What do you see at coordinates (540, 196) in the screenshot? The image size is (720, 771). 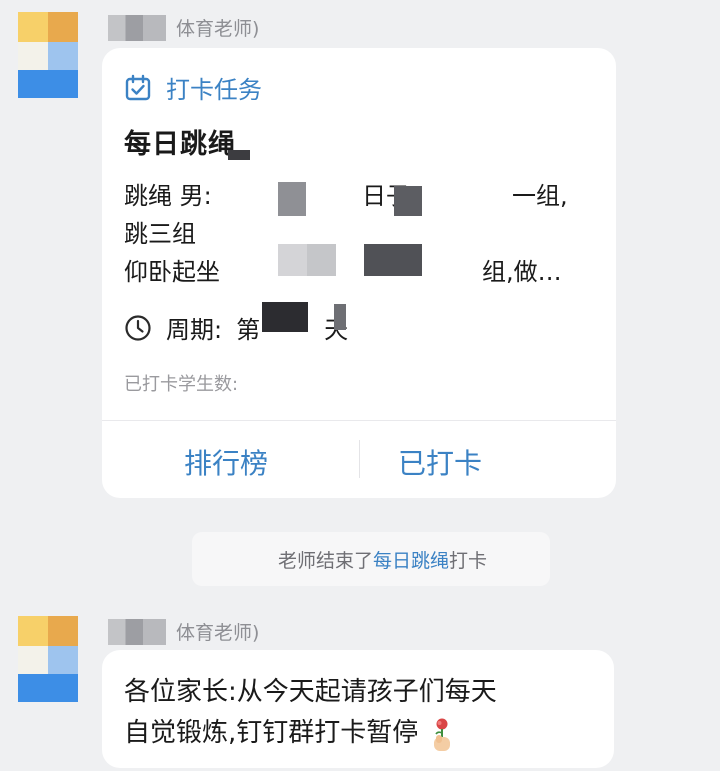 I see `task-line-1-end: 一组,` at bounding box center [540, 196].